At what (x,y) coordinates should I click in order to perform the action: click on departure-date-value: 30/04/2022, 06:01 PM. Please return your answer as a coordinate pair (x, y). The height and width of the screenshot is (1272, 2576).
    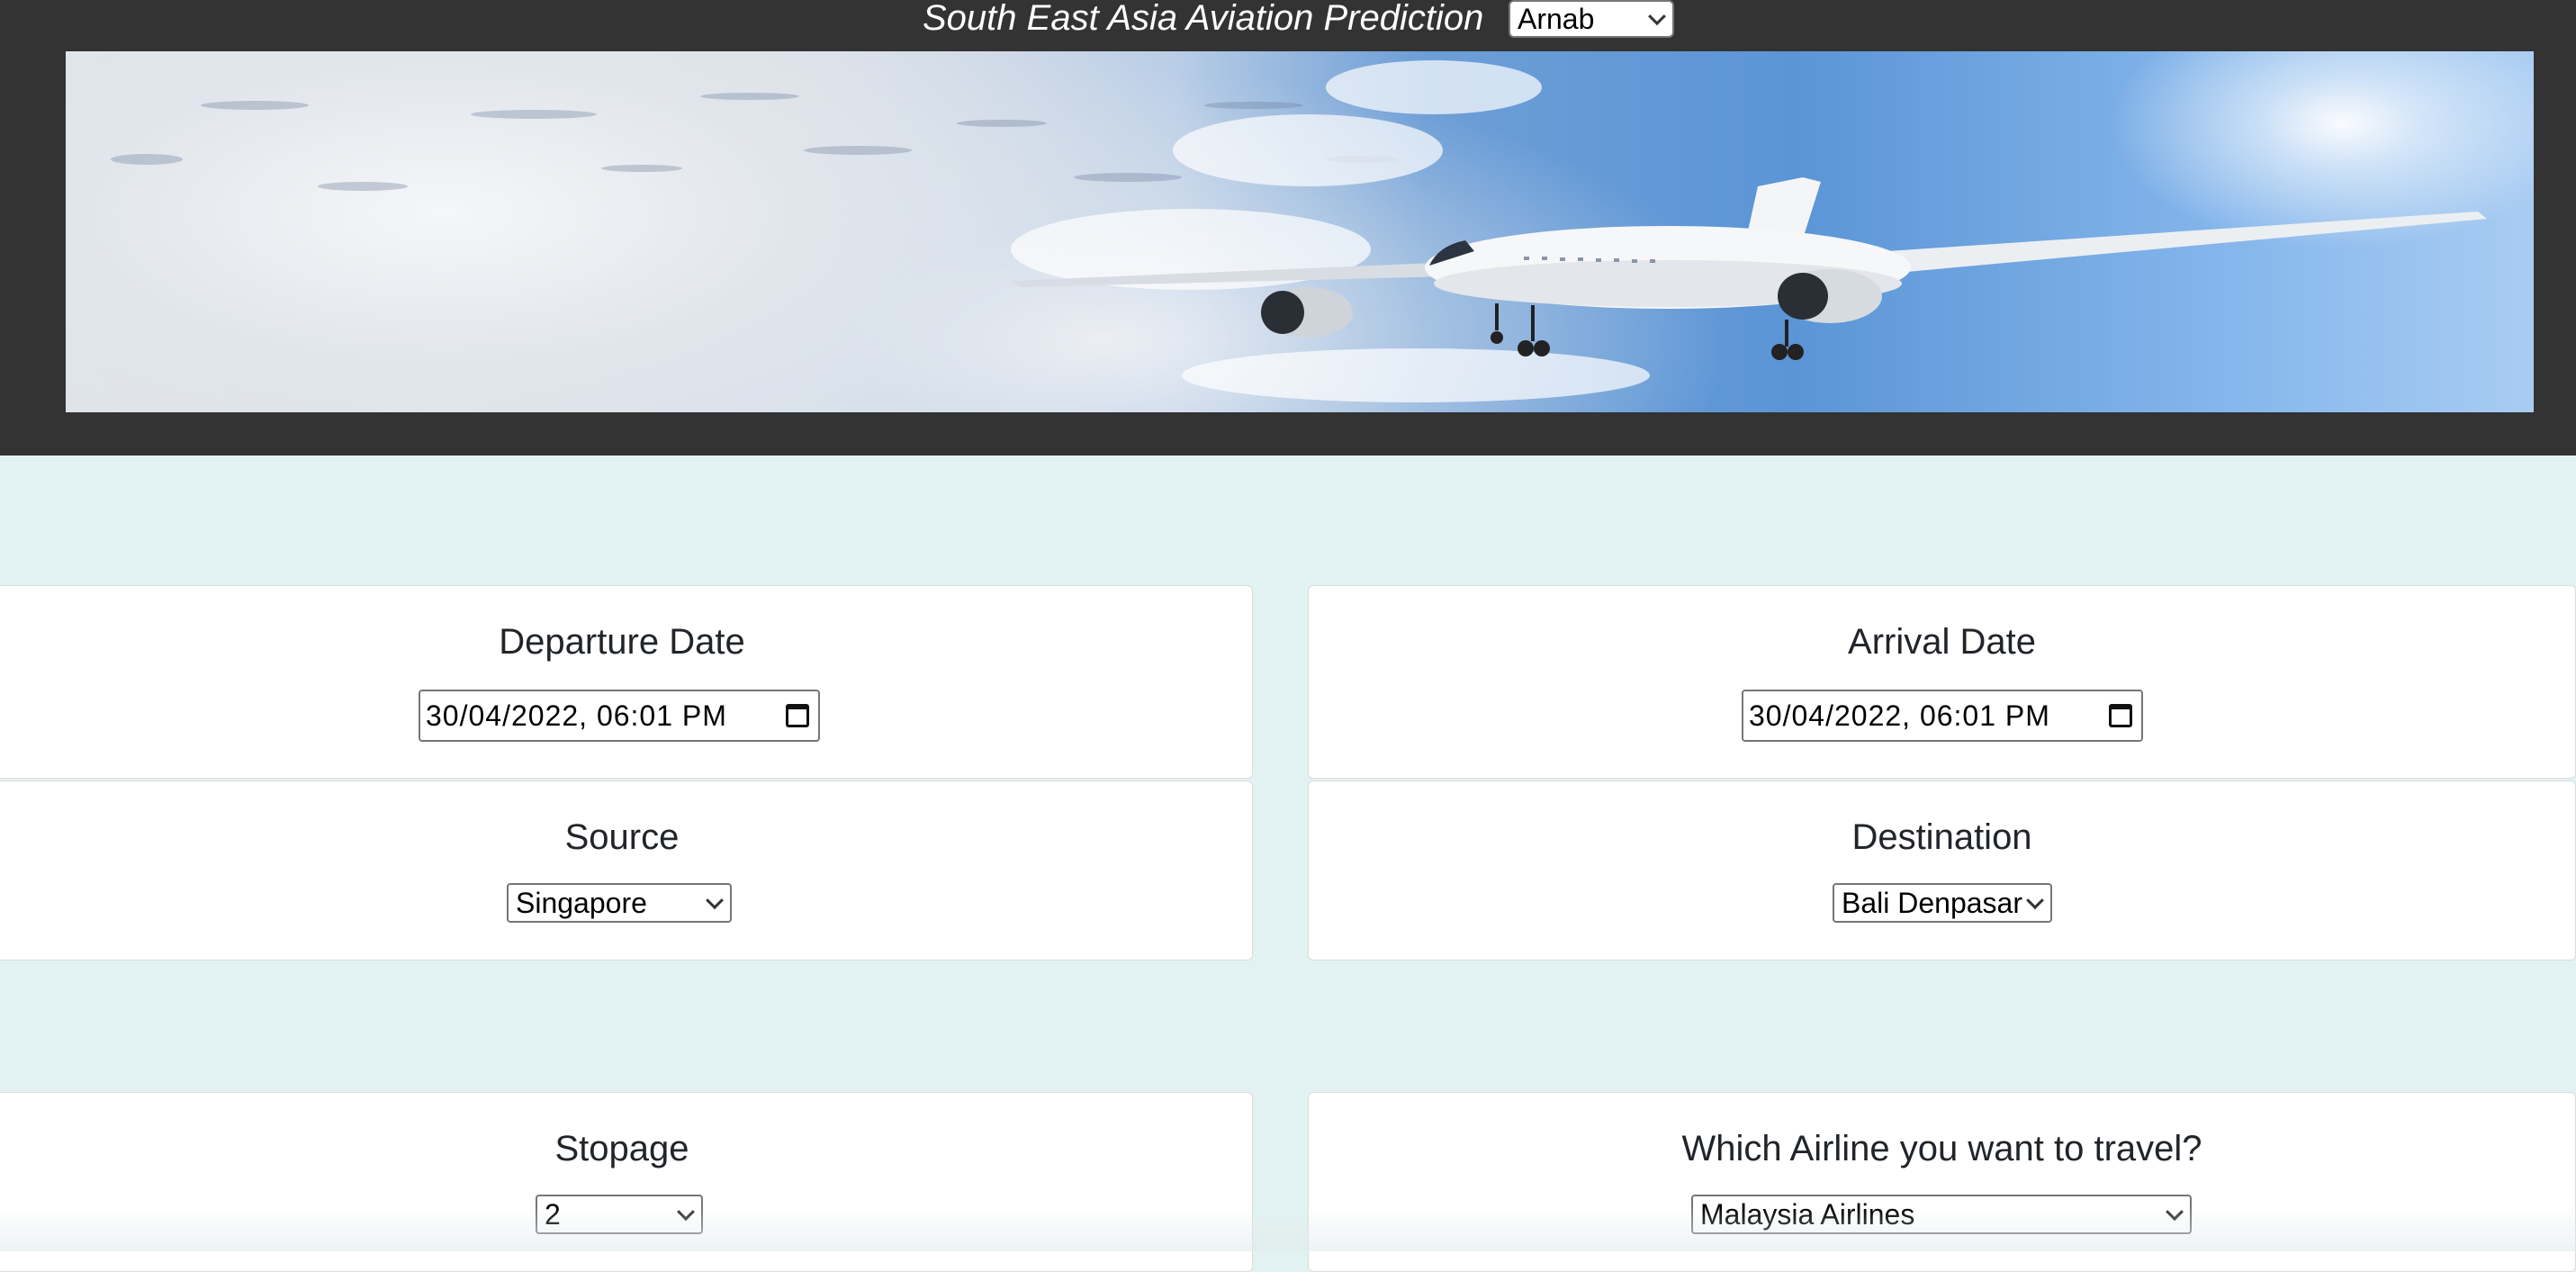
    Looking at the image, I should click on (576, 715).